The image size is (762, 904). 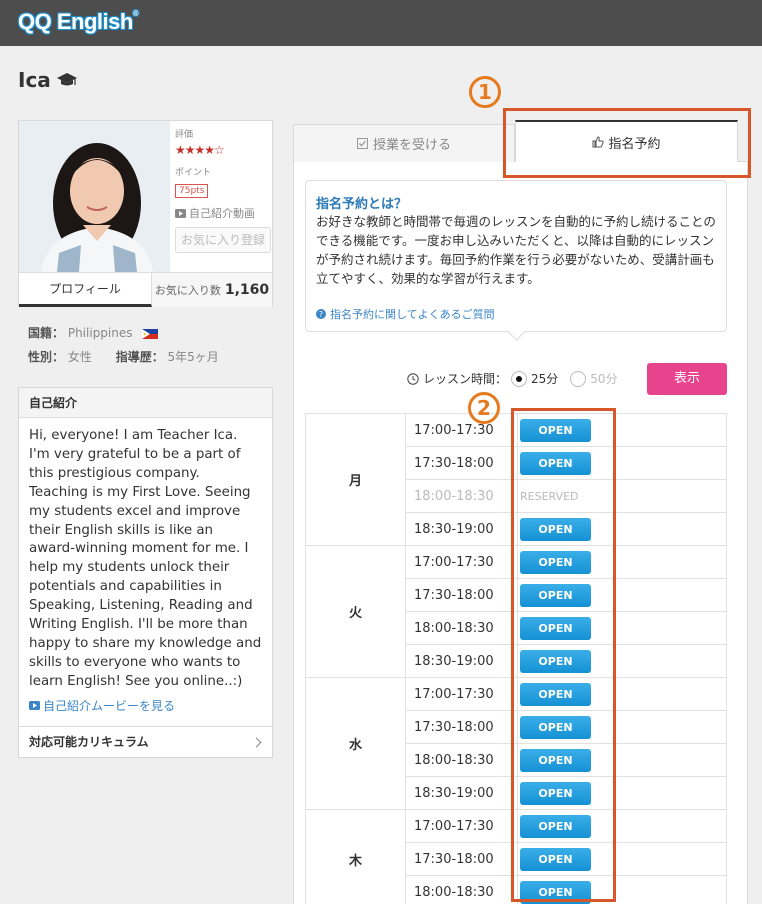 I want to click on day-label: 月, so click(x=355, y=479).